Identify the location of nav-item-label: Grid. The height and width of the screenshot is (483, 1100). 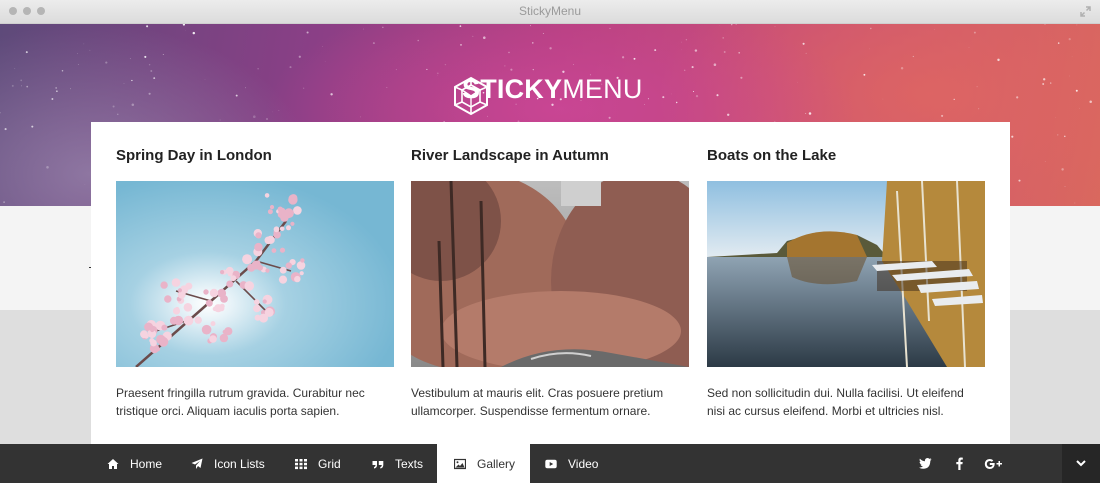
(329, 463).